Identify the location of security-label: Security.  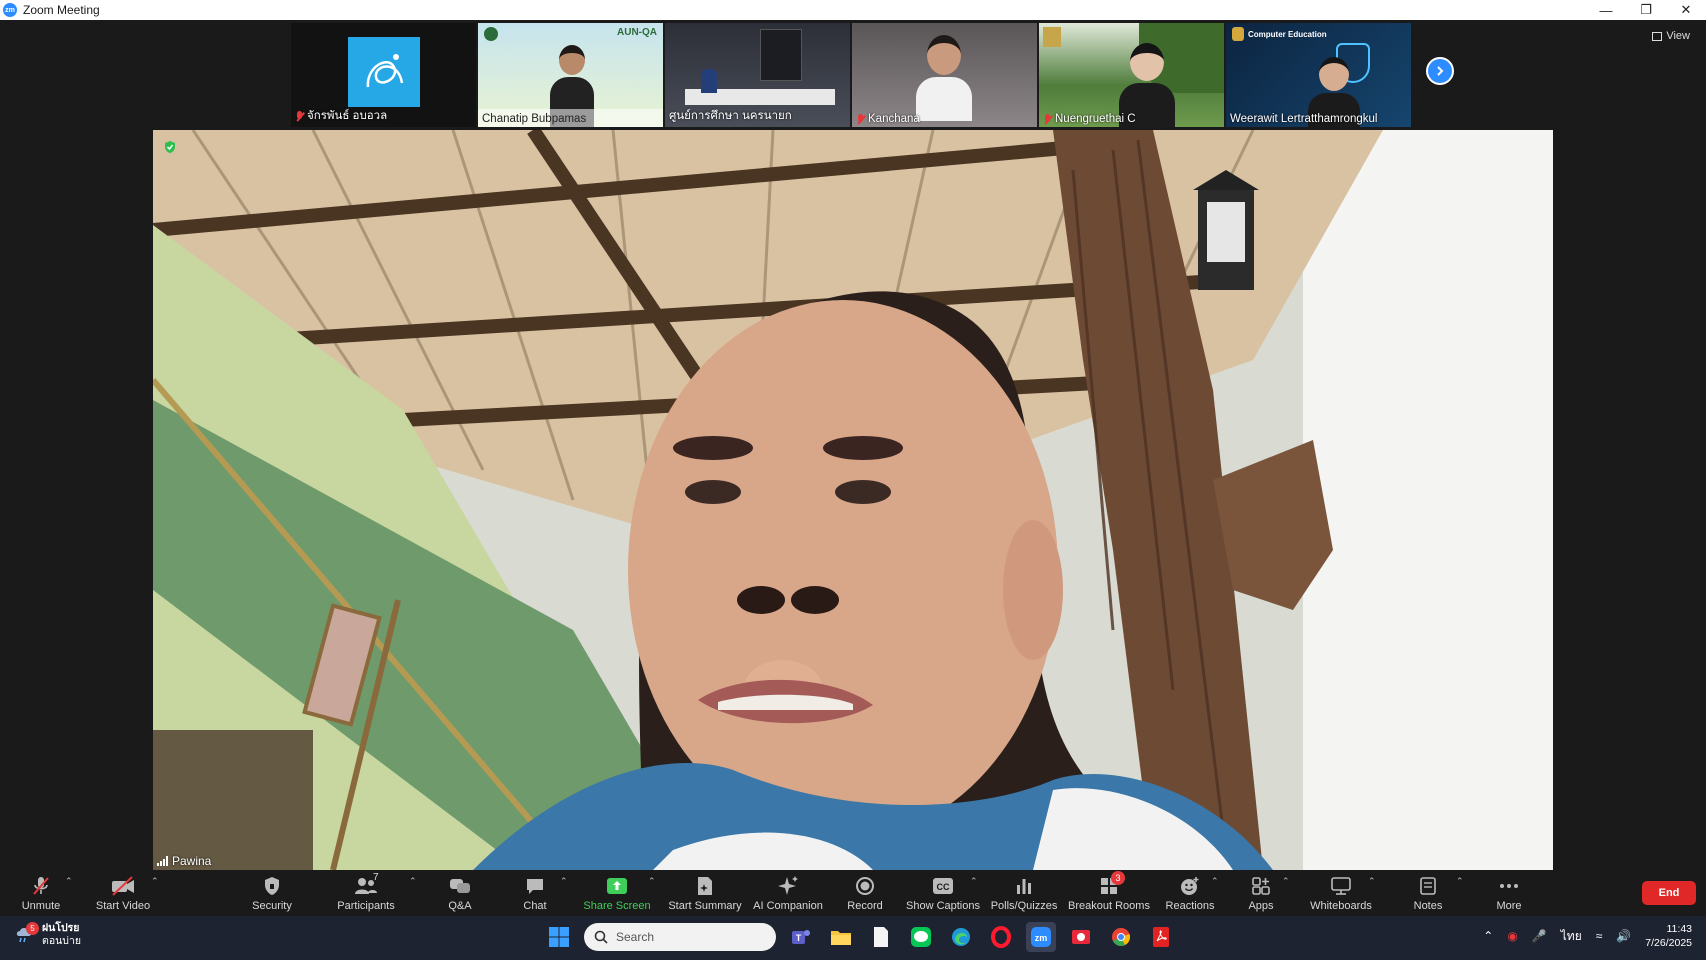
(272, 906).